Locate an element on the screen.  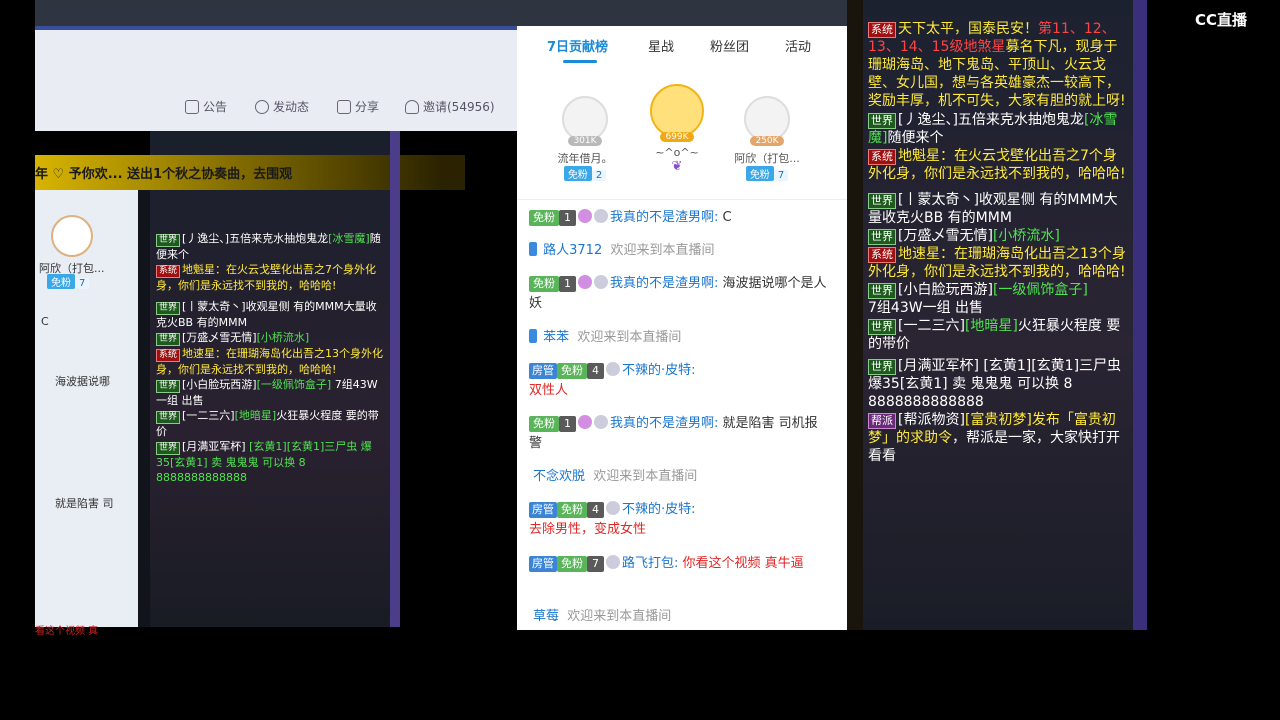
game-chat-line: 世界 [丨蒙太奇丶]收观星侧 有的MMM大量收克火BB 有的MMM is located at coordinates (993, 209).